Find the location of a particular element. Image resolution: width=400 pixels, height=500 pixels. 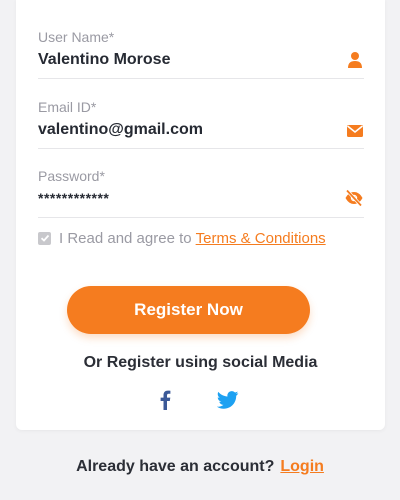

login-link: Login is located at coordinates (302, 466).